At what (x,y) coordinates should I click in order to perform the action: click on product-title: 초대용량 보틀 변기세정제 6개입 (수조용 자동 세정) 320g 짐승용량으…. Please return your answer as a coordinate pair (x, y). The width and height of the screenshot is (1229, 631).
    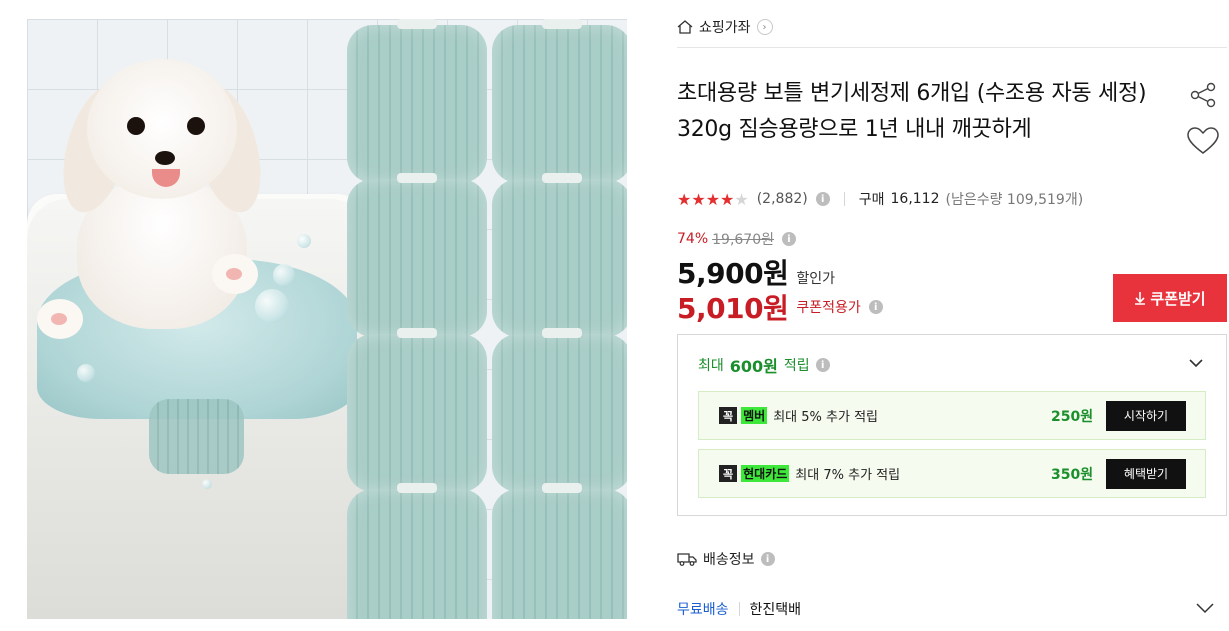
    Looking at the image, I should click on (912, 111).